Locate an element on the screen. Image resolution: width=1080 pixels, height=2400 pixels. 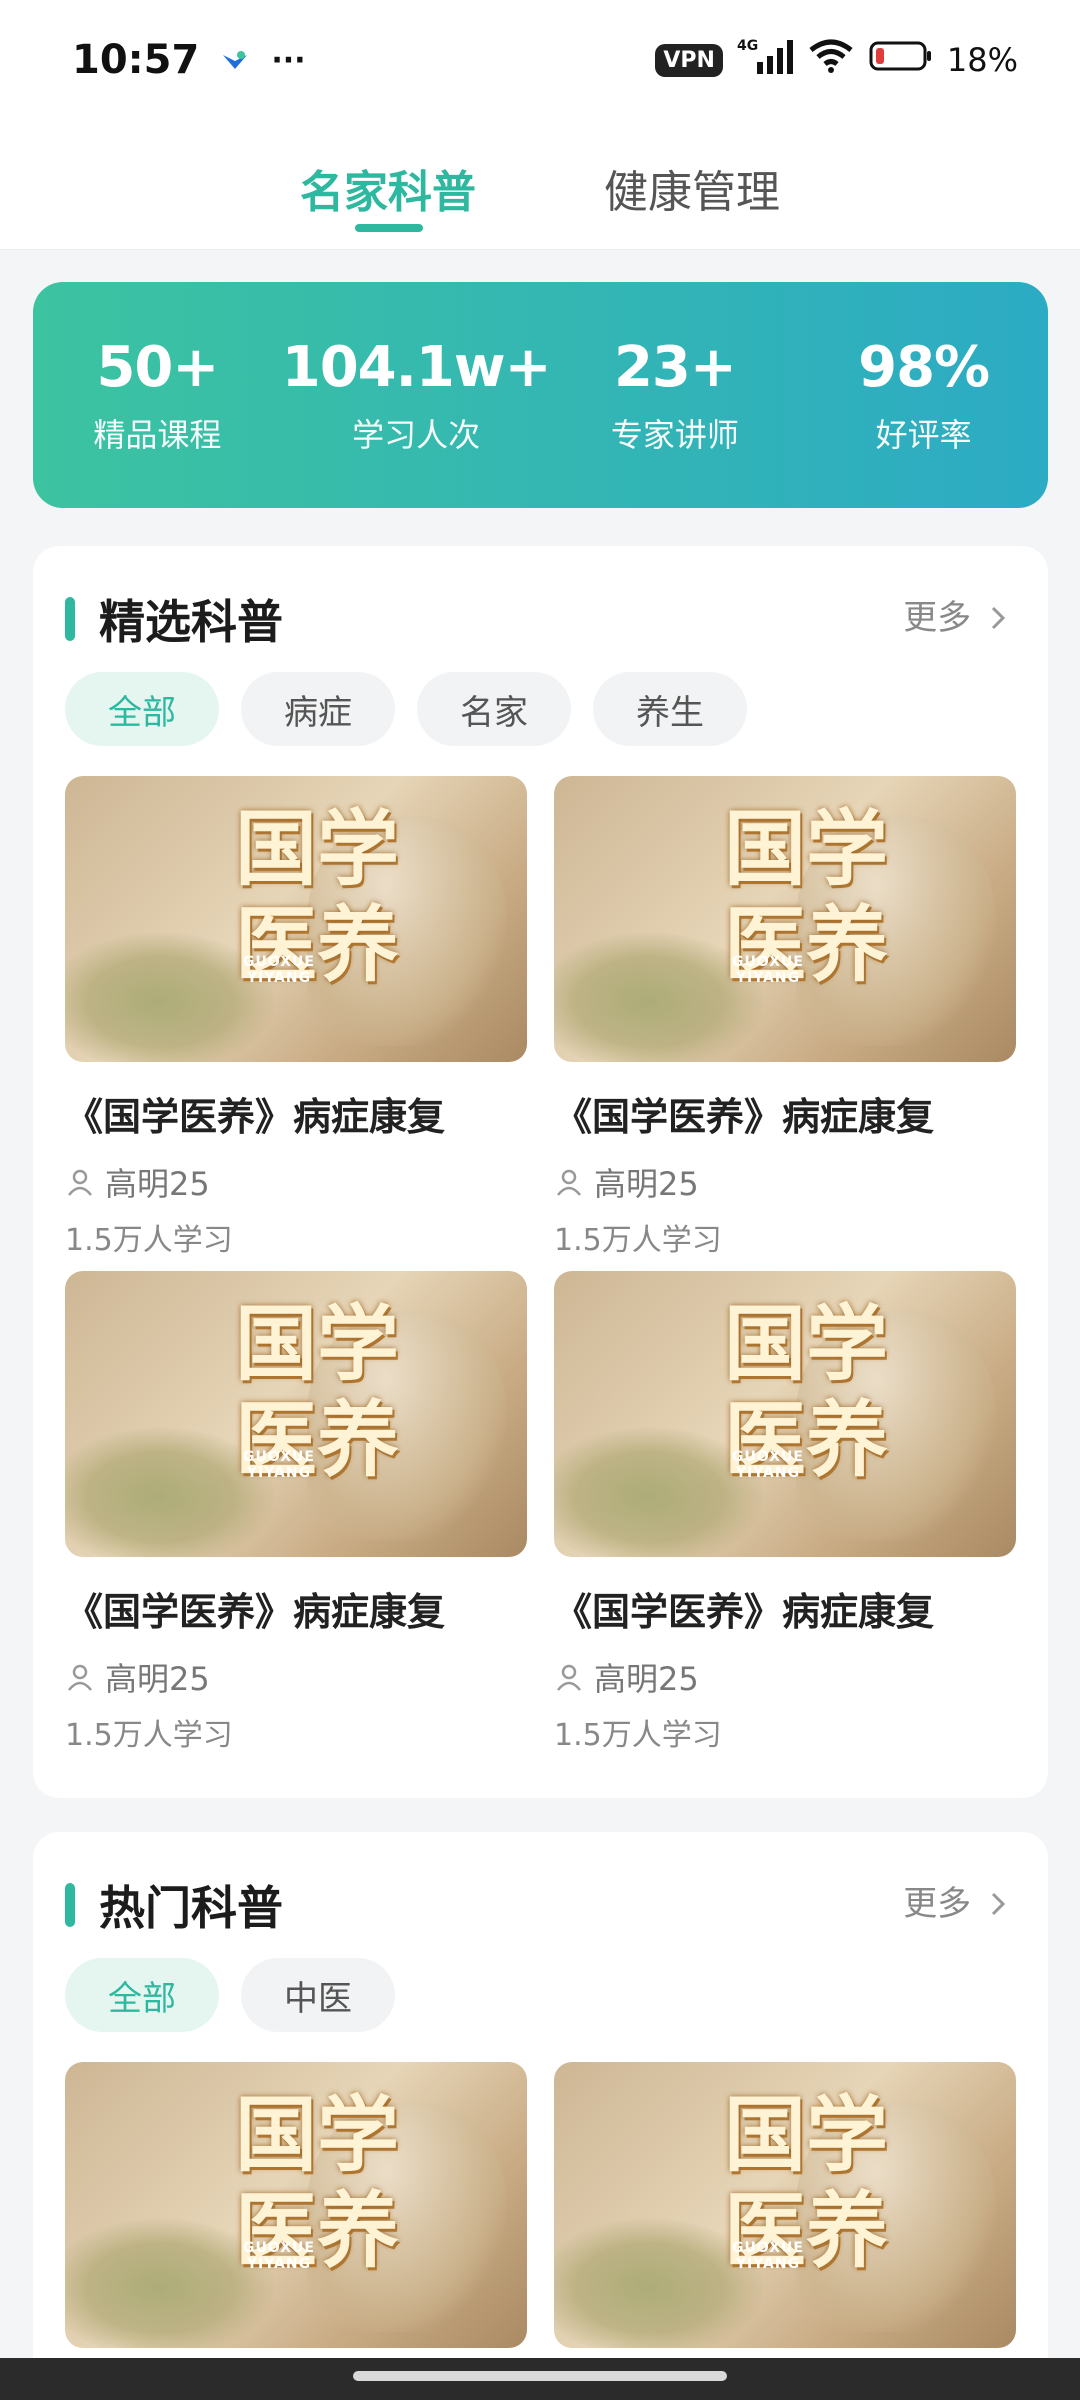
wifi-icon is located at coordinates (831, 60).